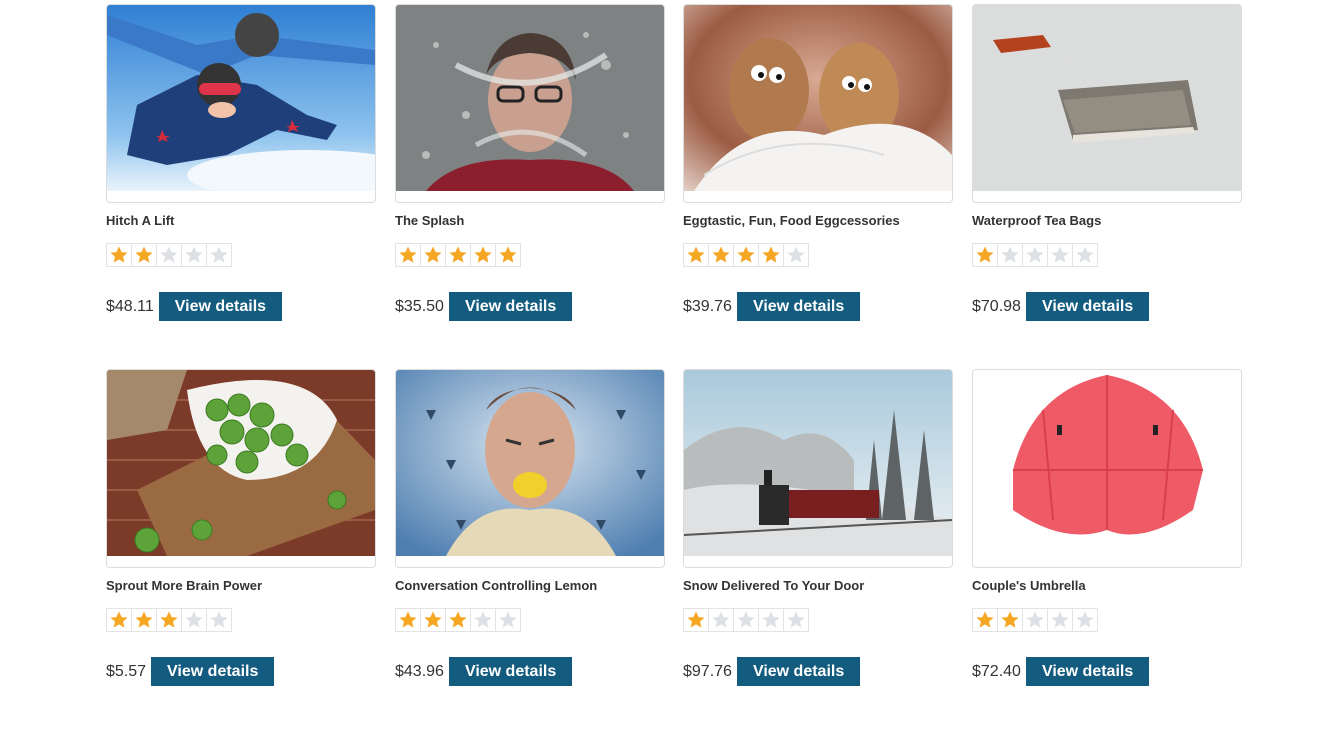 The height and width of the screenshot is (732, 1318). I want to click on price-row: $43.96 View details, so click(484, 671).